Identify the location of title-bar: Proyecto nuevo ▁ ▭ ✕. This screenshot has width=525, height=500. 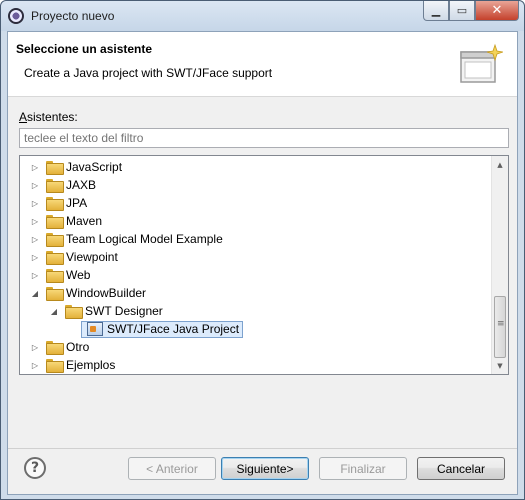
(262, 16).